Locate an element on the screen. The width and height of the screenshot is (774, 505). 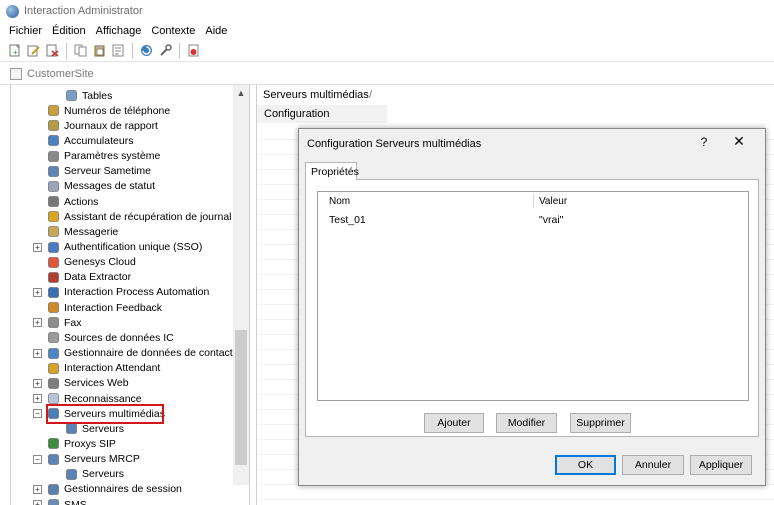
menu-fichier: Fichier is located at coordinates (25, 31).